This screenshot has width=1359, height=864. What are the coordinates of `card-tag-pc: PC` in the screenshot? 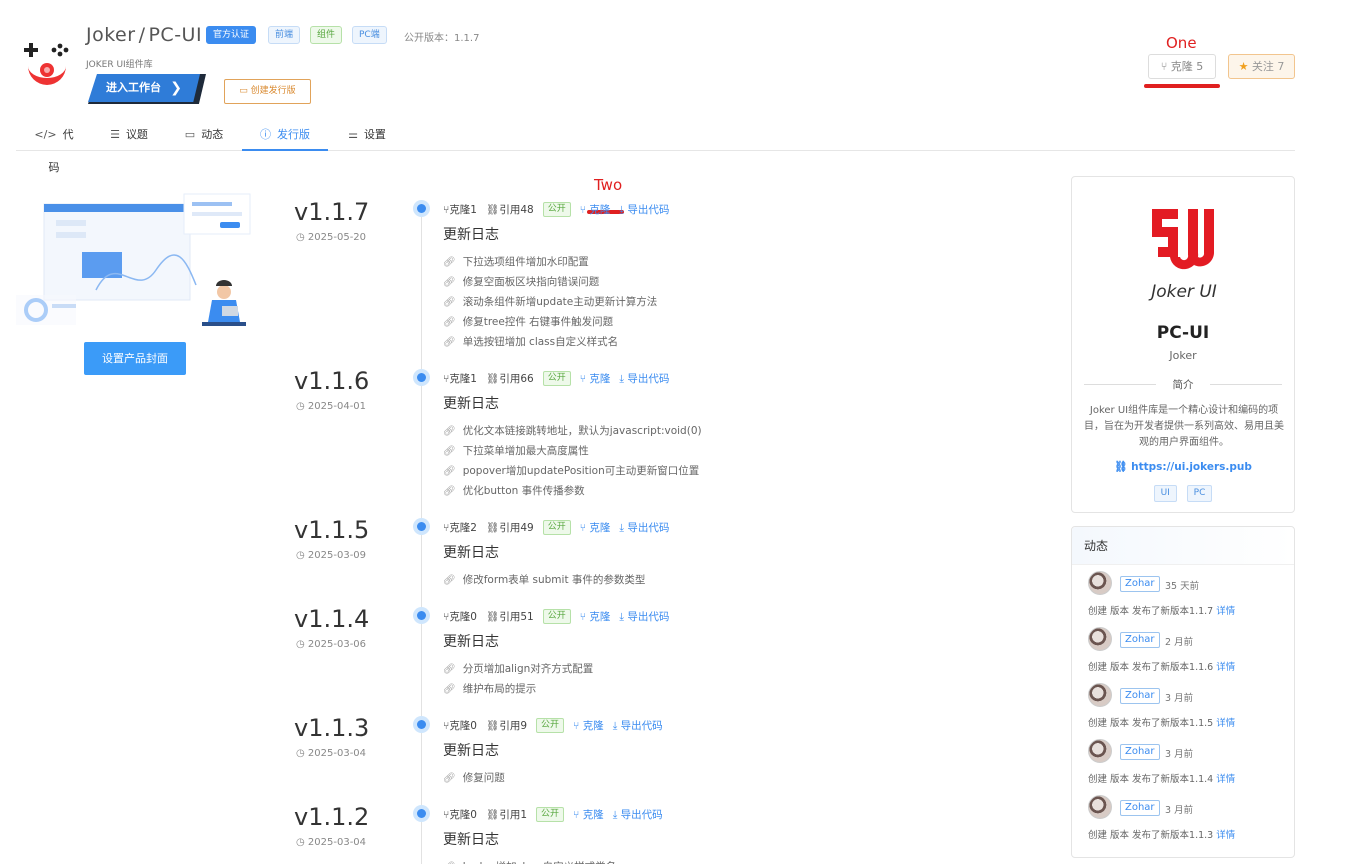 It's located at (1199, 493).